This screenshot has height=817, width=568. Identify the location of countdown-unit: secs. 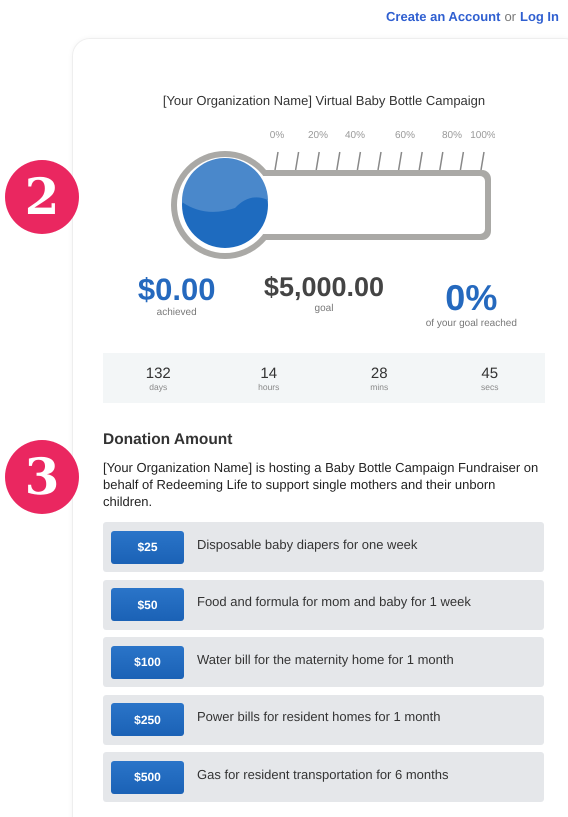
(489, 387).